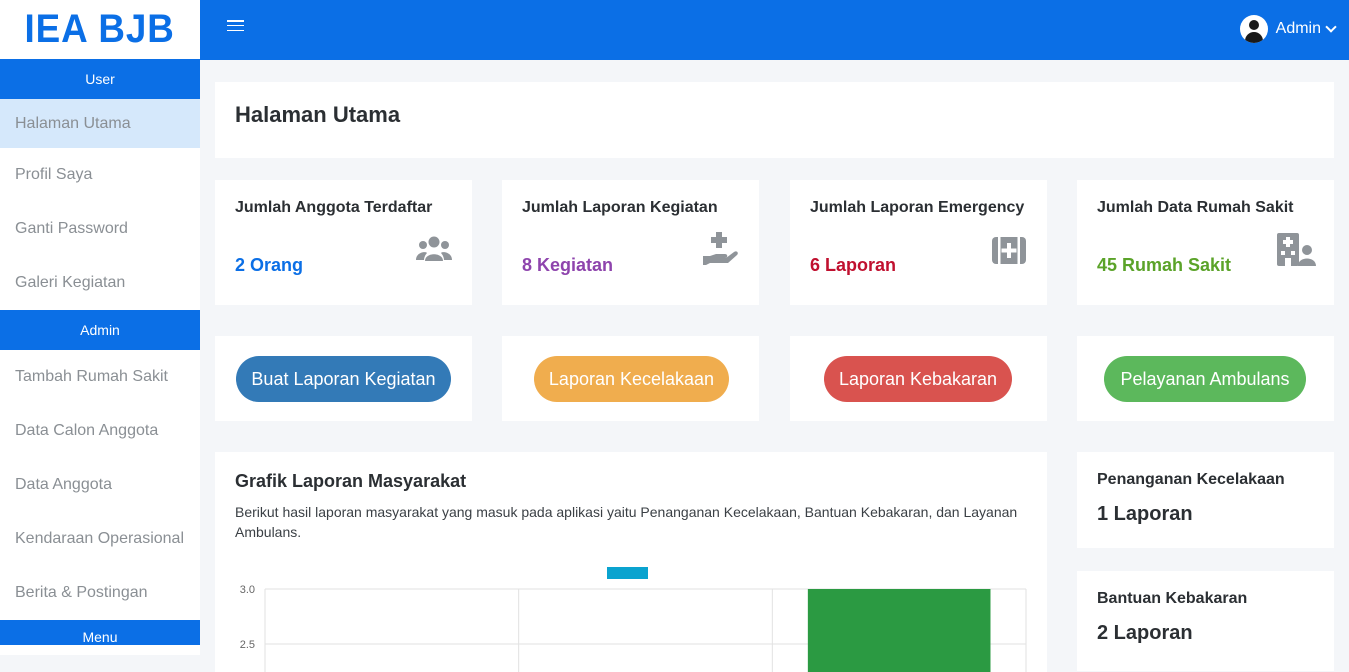 The image size is (1349, 672). I want to click on stat-label: Jumlah Laporan Kegiatan, so click(620, 207).